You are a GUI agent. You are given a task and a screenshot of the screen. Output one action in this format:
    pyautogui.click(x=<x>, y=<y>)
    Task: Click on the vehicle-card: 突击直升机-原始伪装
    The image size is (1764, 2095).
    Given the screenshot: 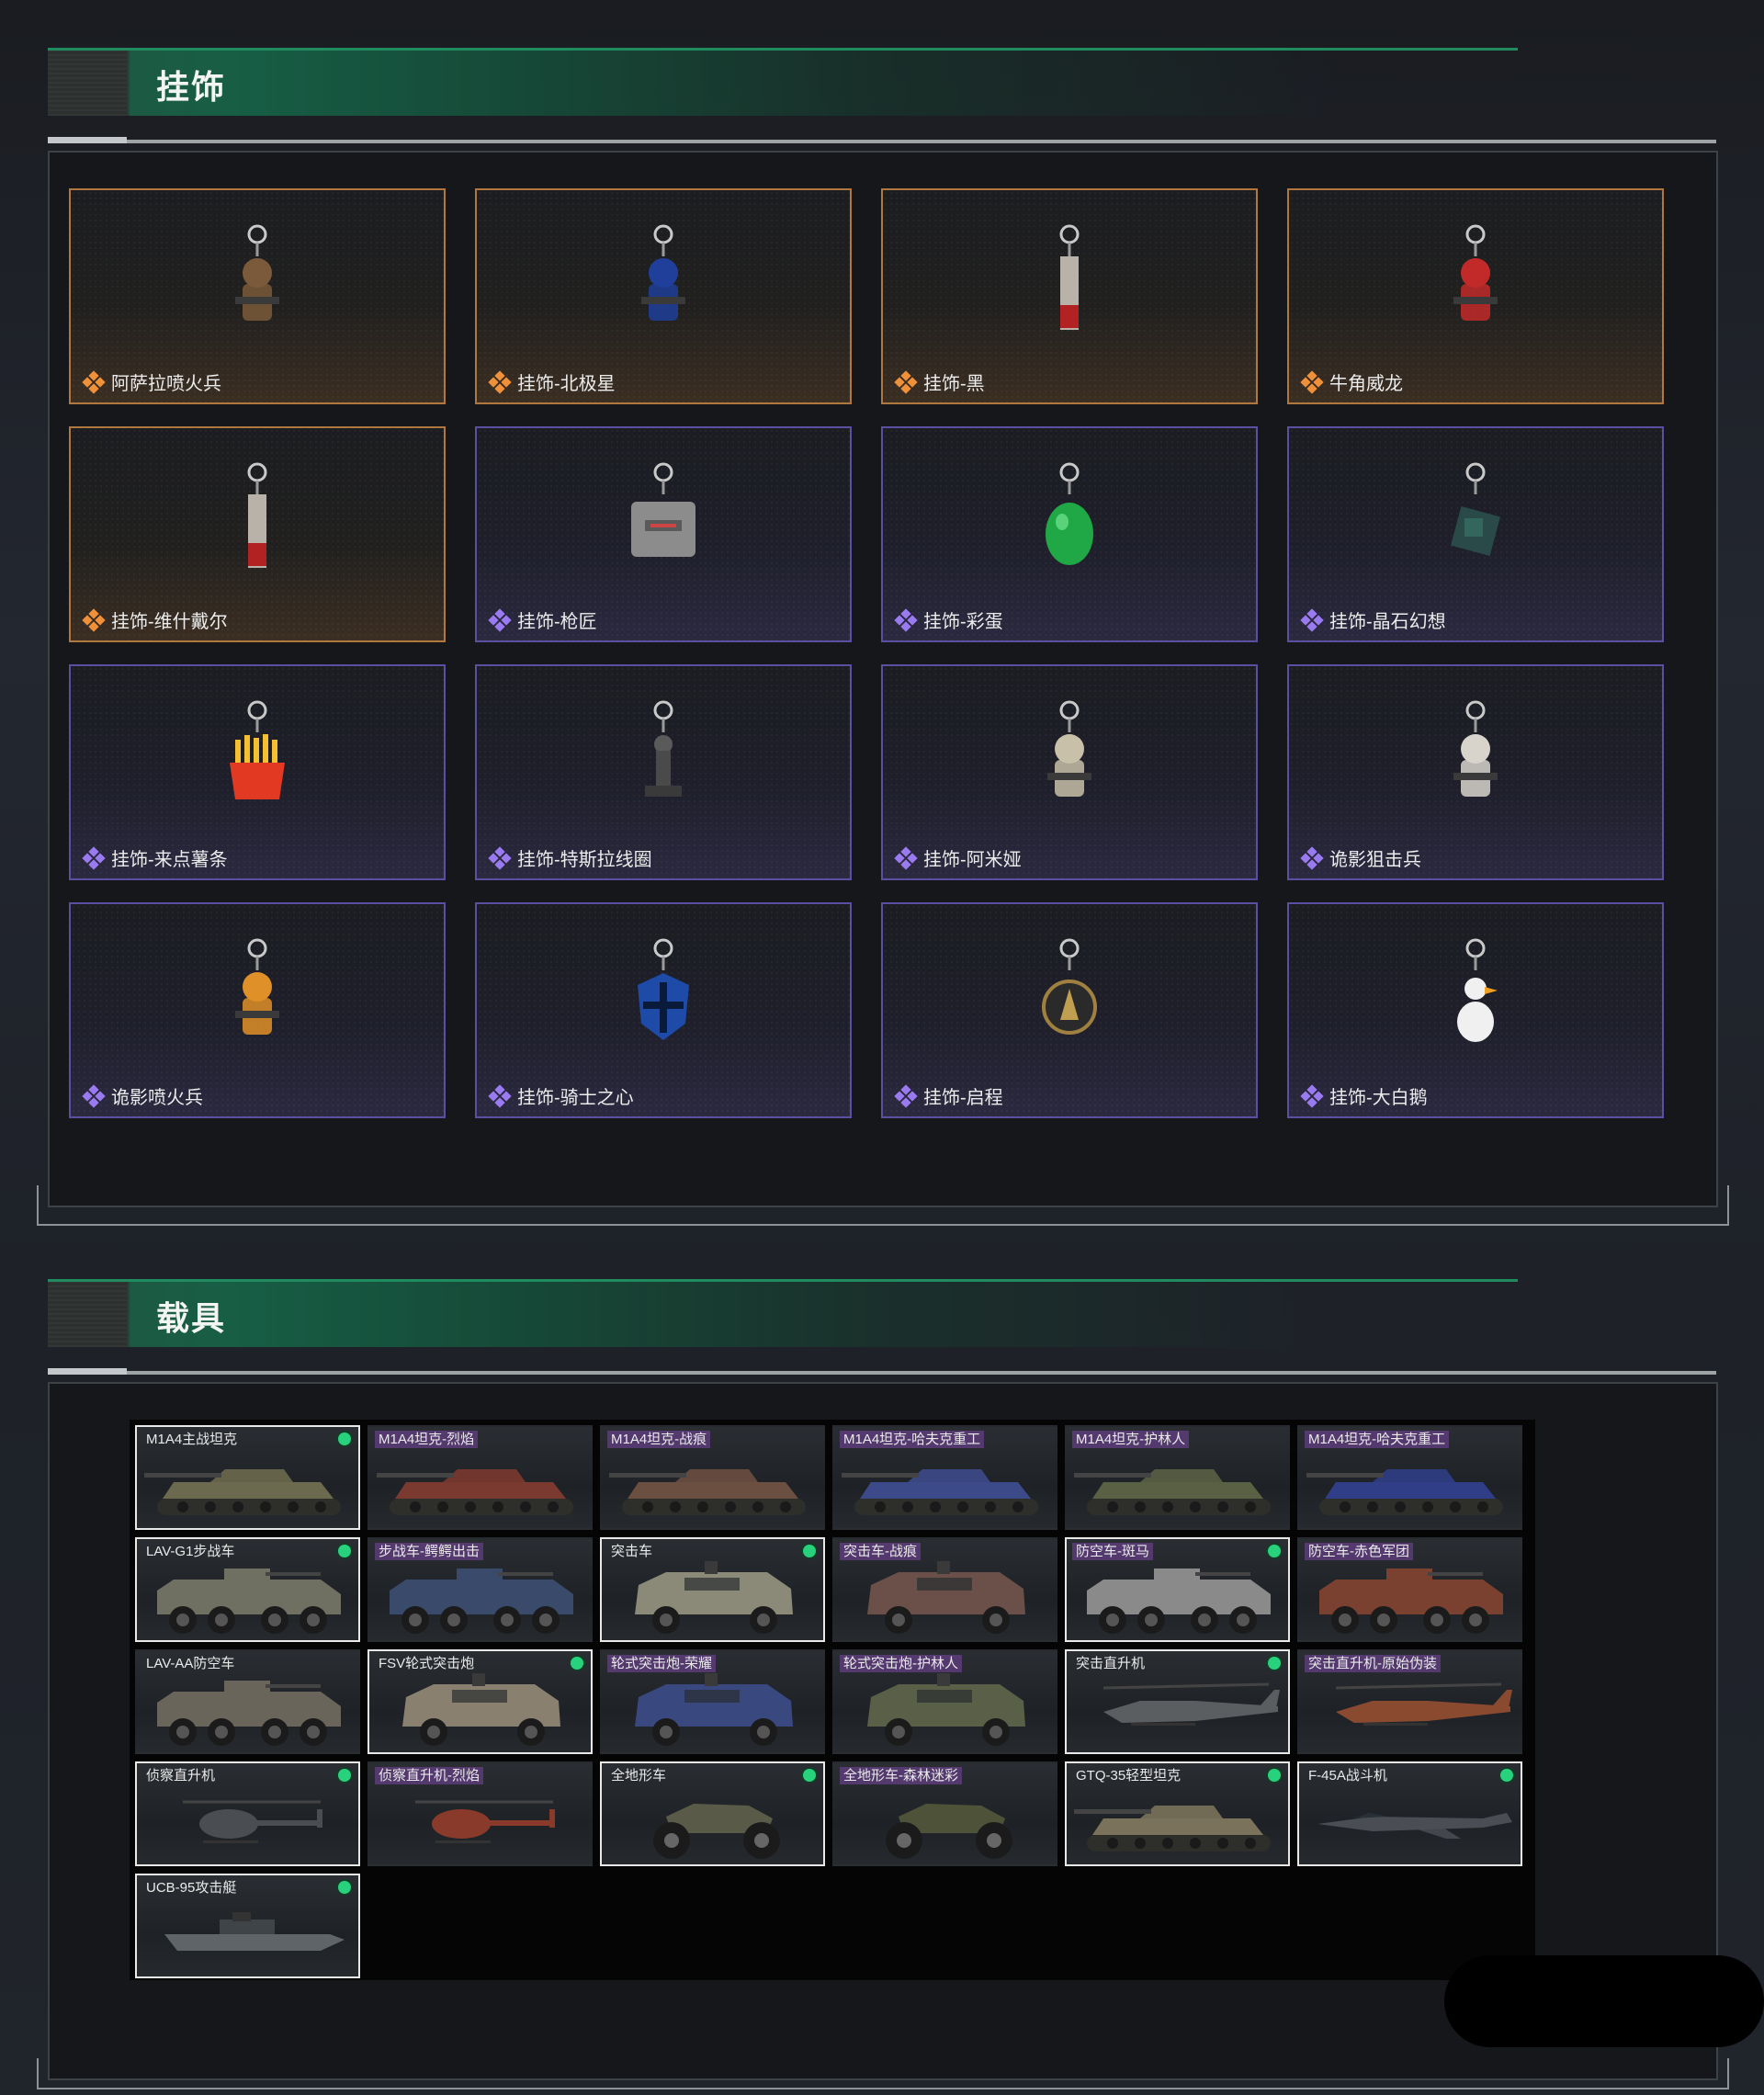 What is the action you would take?
    pyautogui.click(x=1409, y=1701)
    